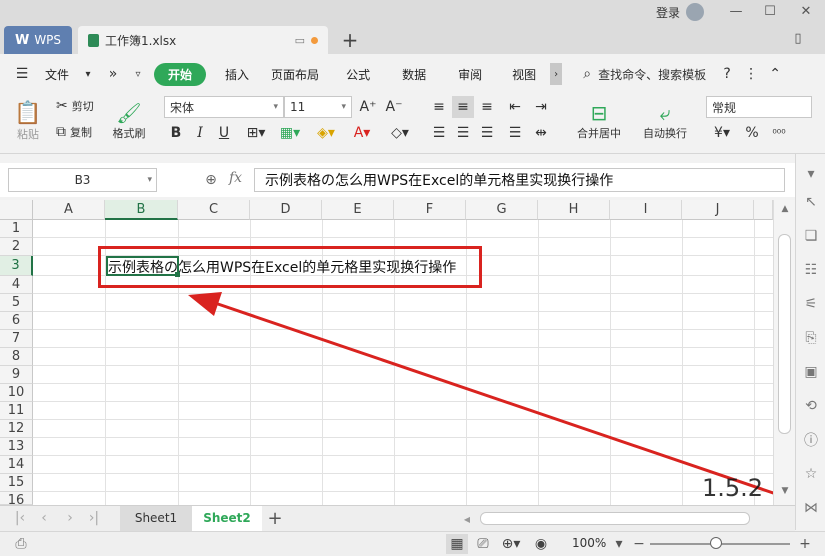 The width and height of the screenshot is (825, 556). What do you see at coordinates (457, 544) in the screenshot?
I see `normal-view-icon: ▦` at bounding box center [457, 544].